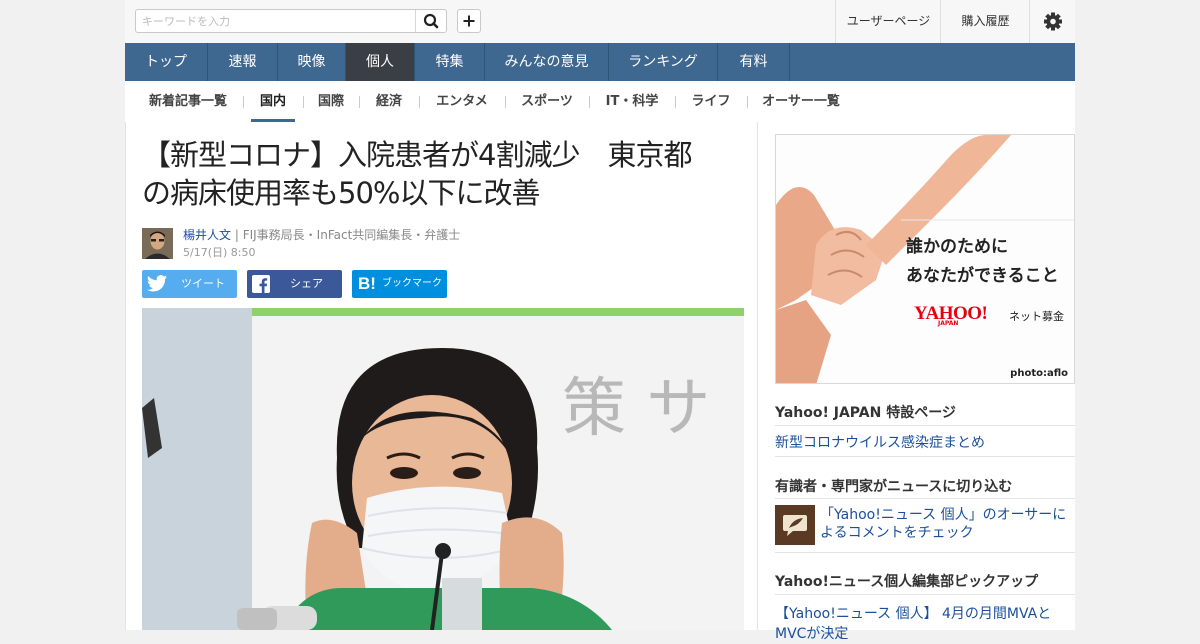 This screenshot has height=644, width=1200. I want to click on subnav-latest: 新着記事一覧, so click(188, 101).